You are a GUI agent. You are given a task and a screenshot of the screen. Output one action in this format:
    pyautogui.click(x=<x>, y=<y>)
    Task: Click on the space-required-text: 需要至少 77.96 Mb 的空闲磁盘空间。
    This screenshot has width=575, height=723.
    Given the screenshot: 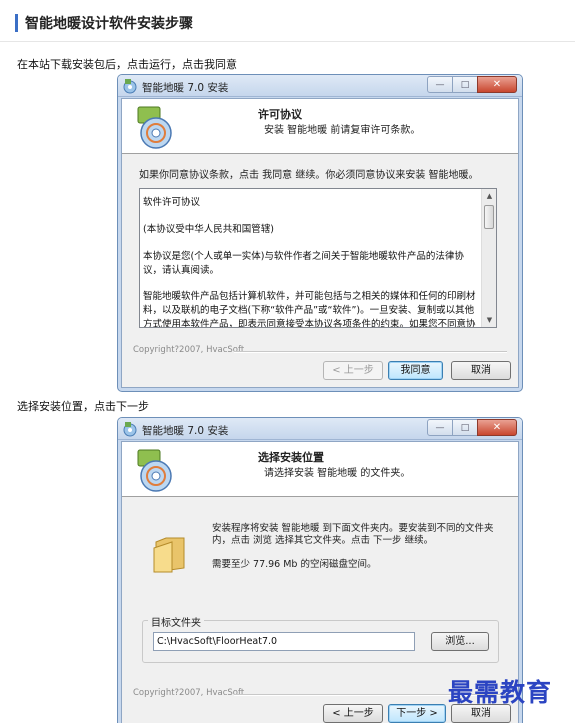 What is the action you would take?
    pyautogui.click(x=294, y=564)
    